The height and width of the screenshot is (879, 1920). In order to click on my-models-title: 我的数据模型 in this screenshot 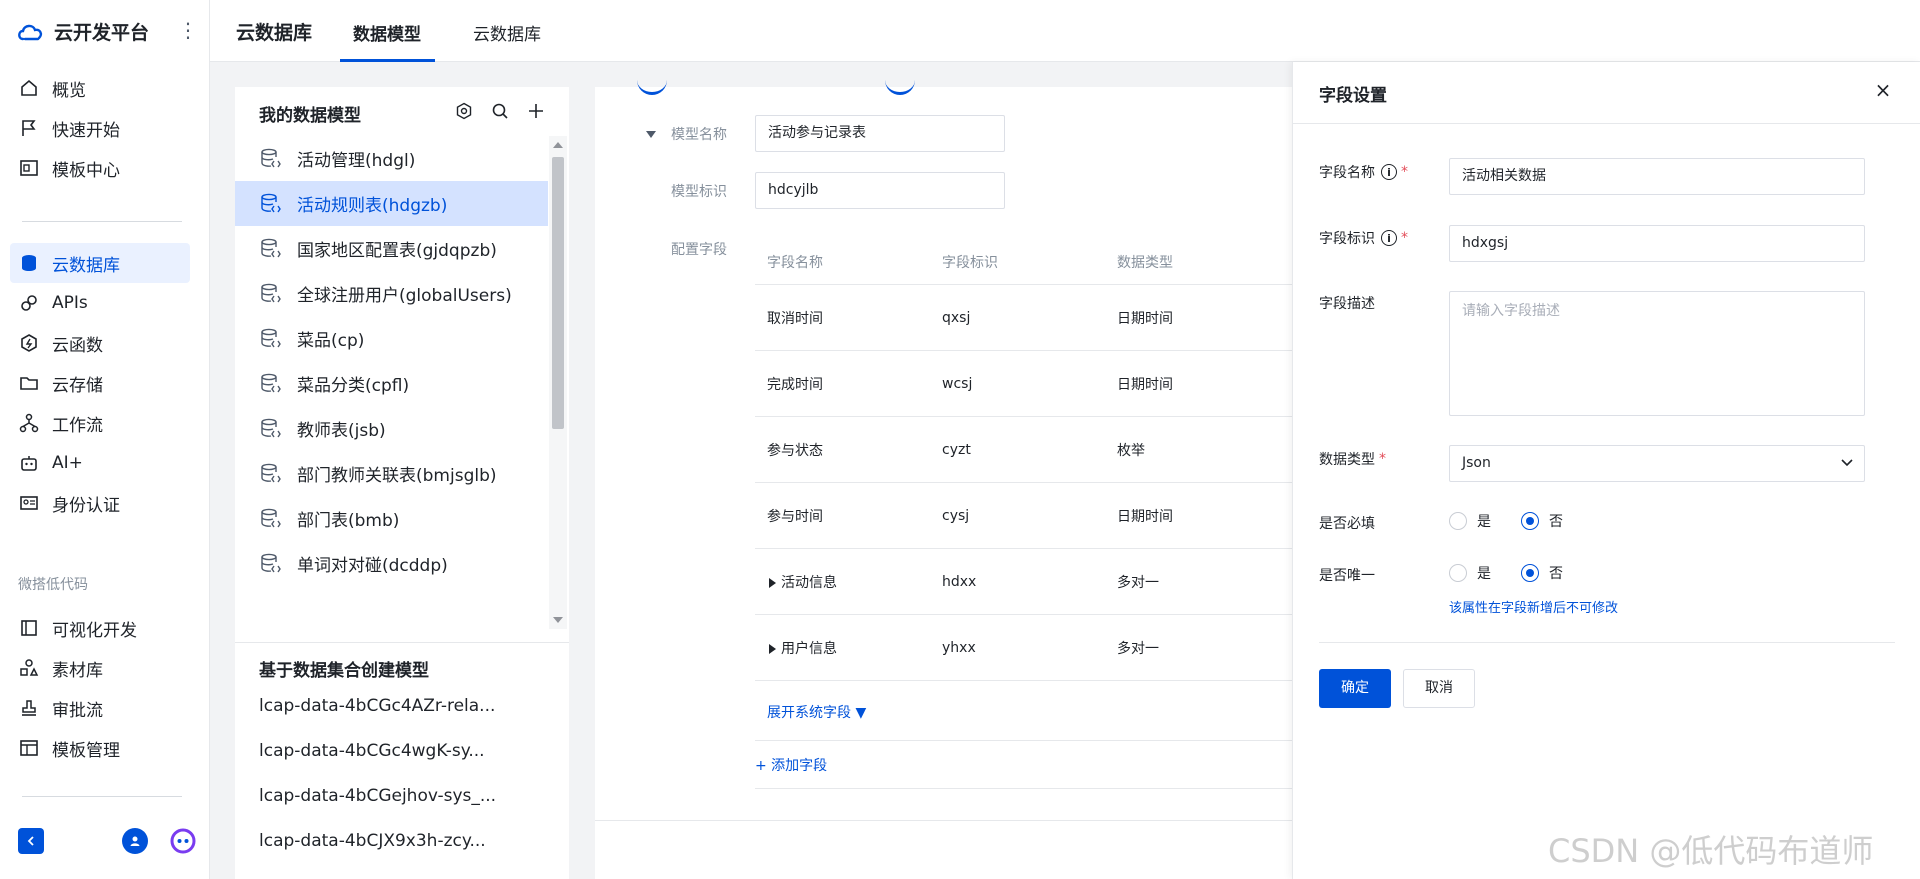, I will do `click(310, 116)`.